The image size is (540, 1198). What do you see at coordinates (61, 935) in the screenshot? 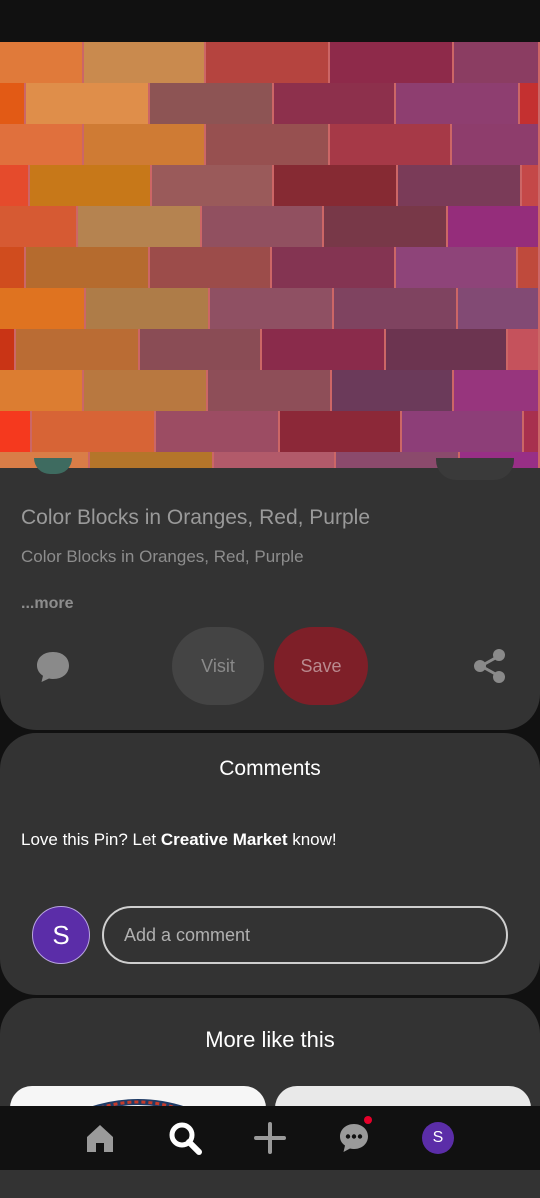
I see `user-avatar: S` at bounding box center [61, 935].